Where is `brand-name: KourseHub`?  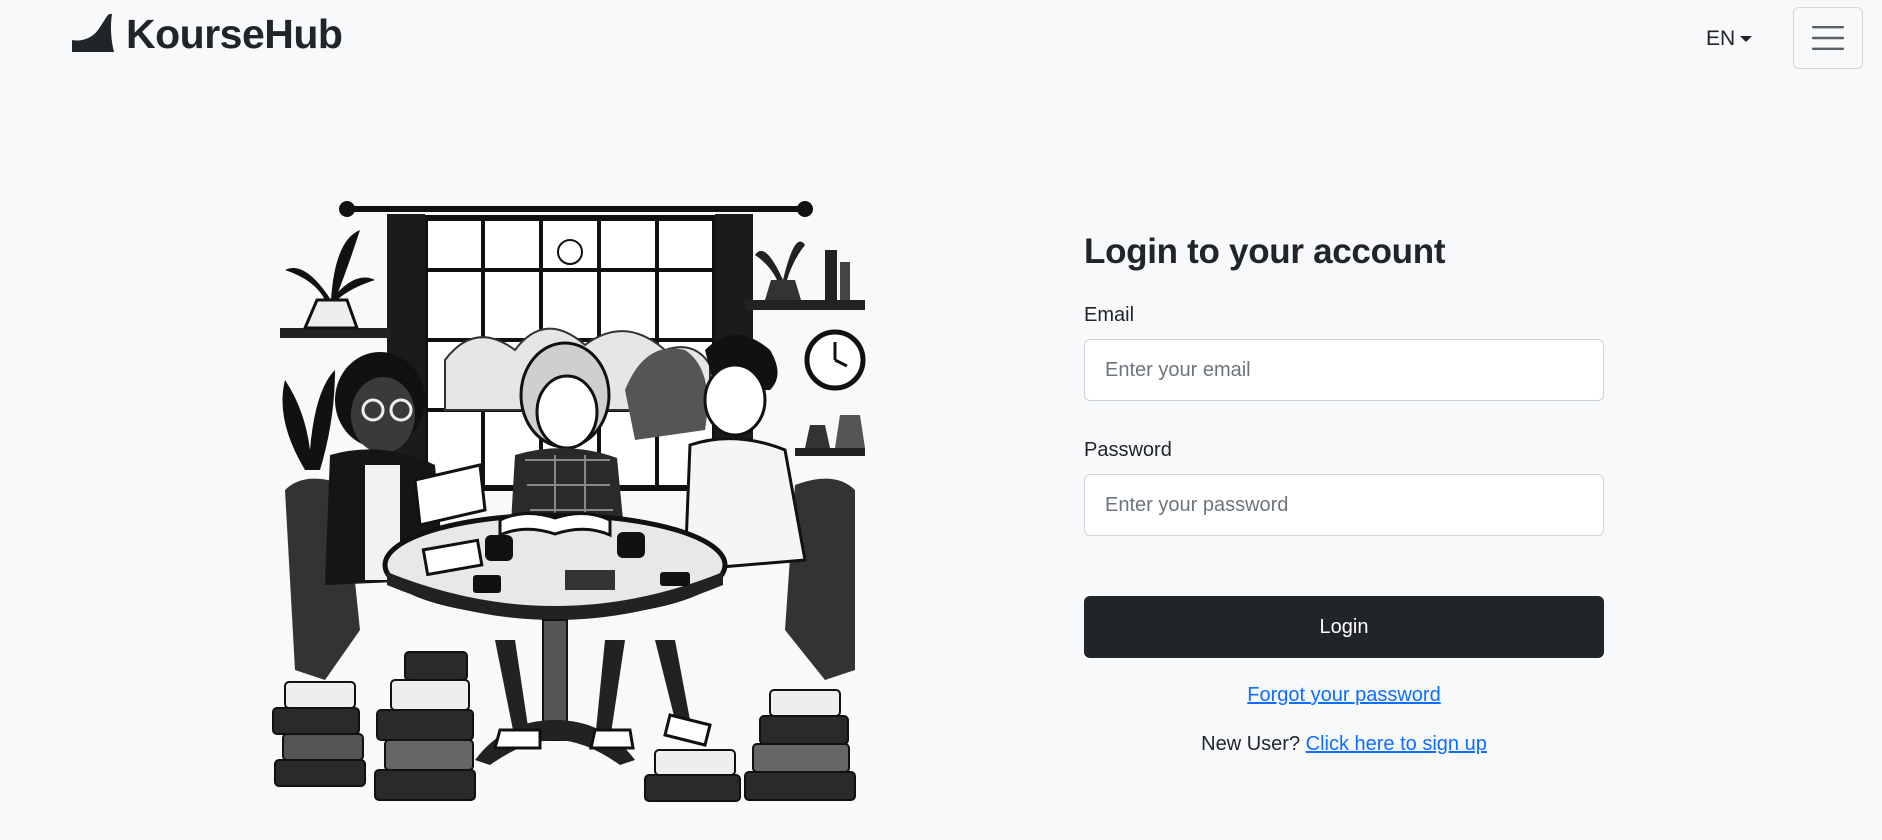
brand-name: KourseHub is located at coordinates (234, 33).